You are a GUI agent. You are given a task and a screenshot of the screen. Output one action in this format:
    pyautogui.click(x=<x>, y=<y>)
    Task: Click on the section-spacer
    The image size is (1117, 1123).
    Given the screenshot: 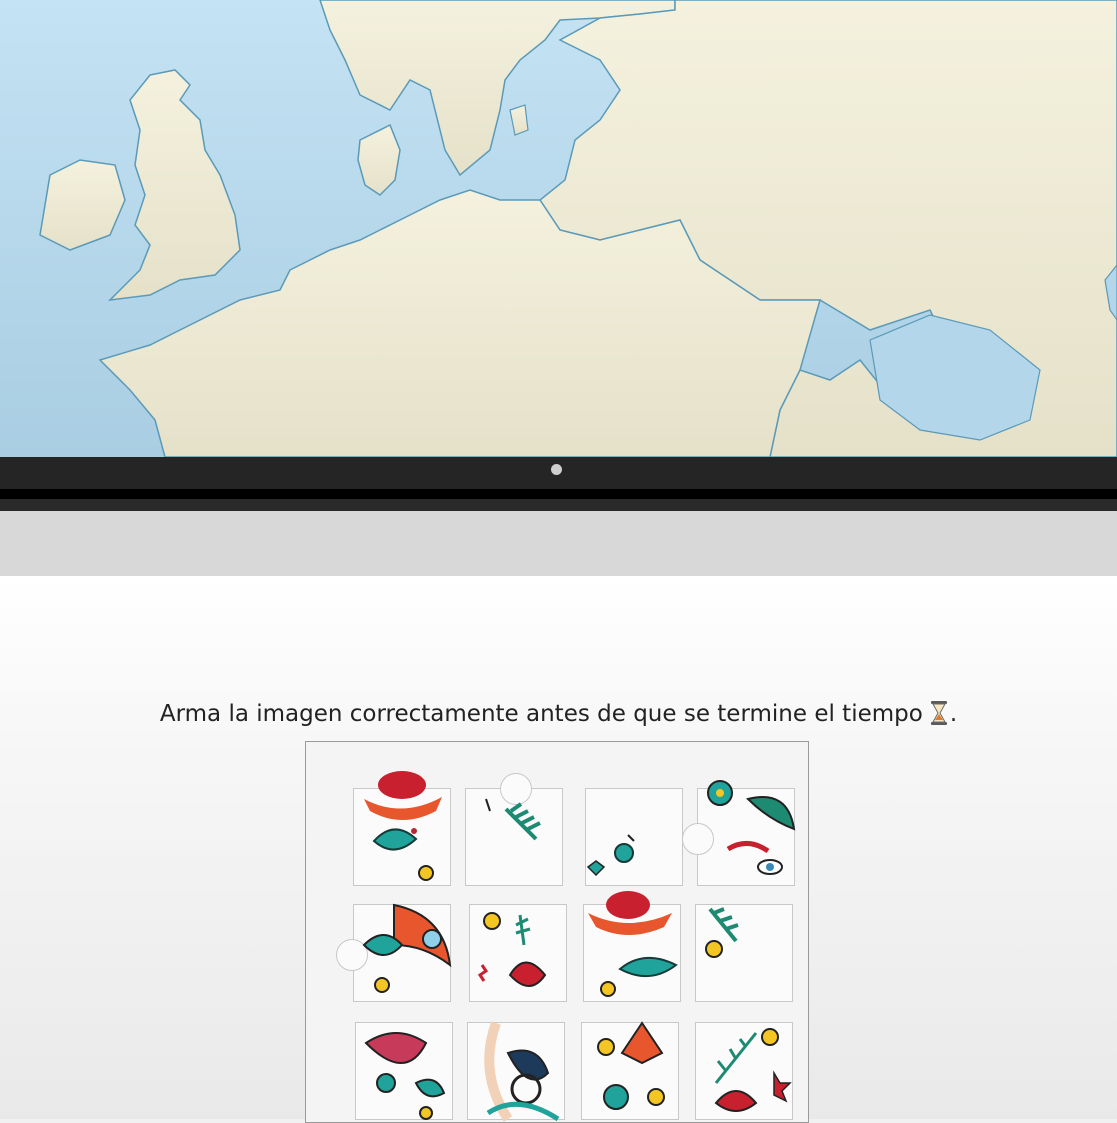 What is the action you would take?
    pyautogui.click(x=558, y=543)
    